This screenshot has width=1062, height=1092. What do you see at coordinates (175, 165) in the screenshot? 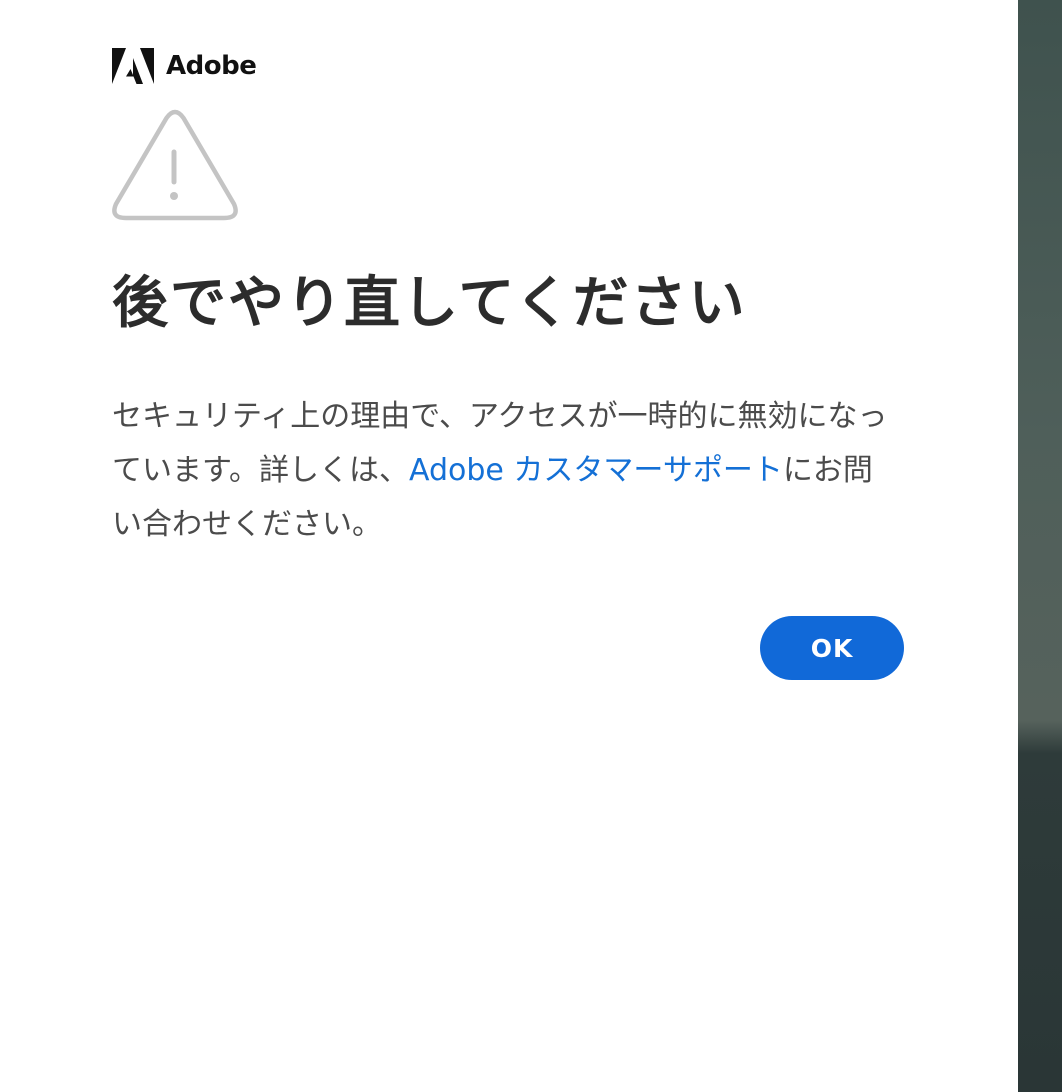
I see `warning-triangle-icon` at bounding box center [175, 165].